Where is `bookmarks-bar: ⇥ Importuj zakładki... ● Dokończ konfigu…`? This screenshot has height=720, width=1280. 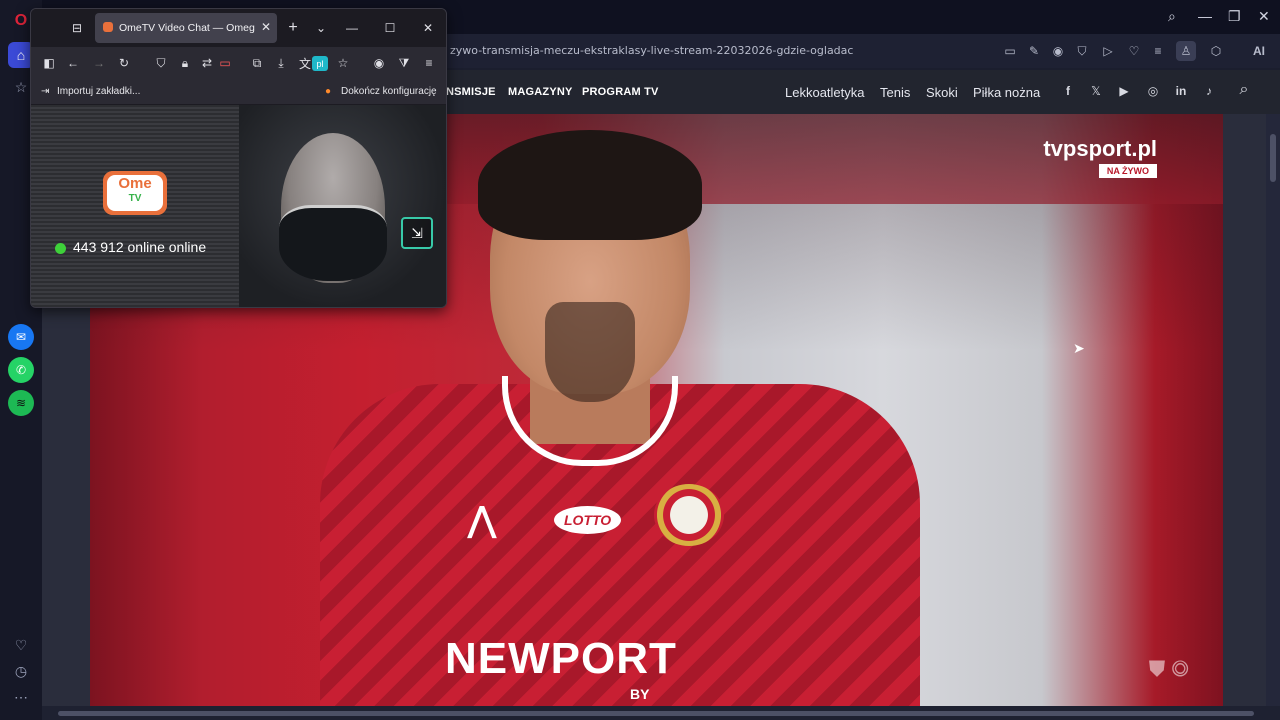 bookmarks-bar: ⇥ Importuj zakładki... ● Dokończ konfigu… is located at coordinates (238, 92).